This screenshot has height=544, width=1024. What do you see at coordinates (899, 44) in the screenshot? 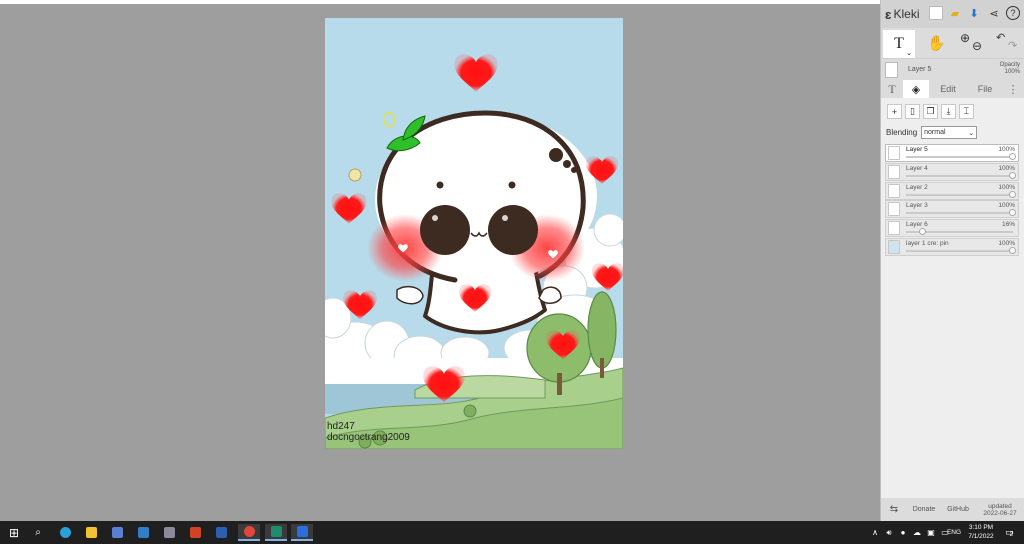
I see `text-tool-button: T ⌄` at bounding box center [899, 44].